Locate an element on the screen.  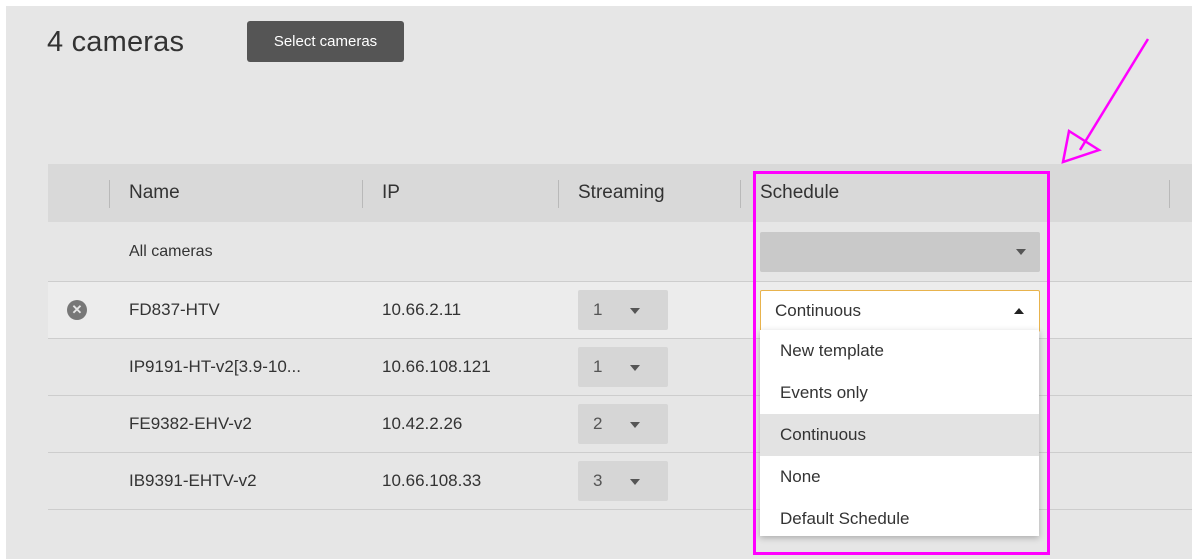
dropdown-option-none: None is located at coordinates (899, 477).